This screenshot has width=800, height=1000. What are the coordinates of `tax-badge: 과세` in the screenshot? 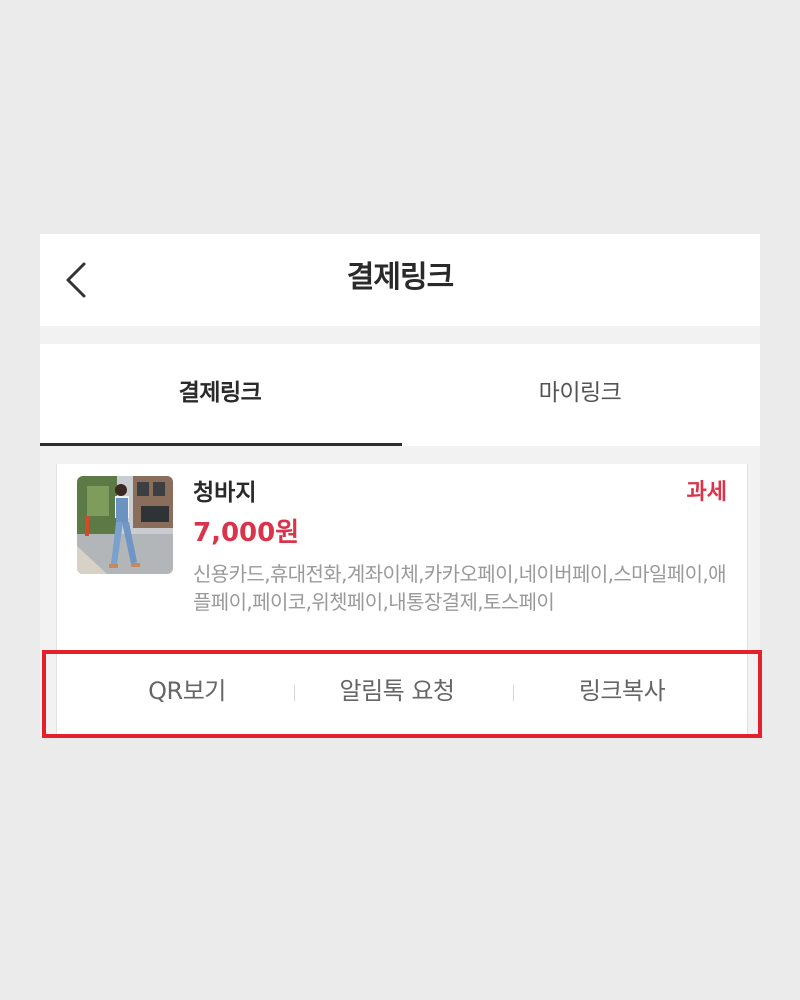 It's located at (706, 492).